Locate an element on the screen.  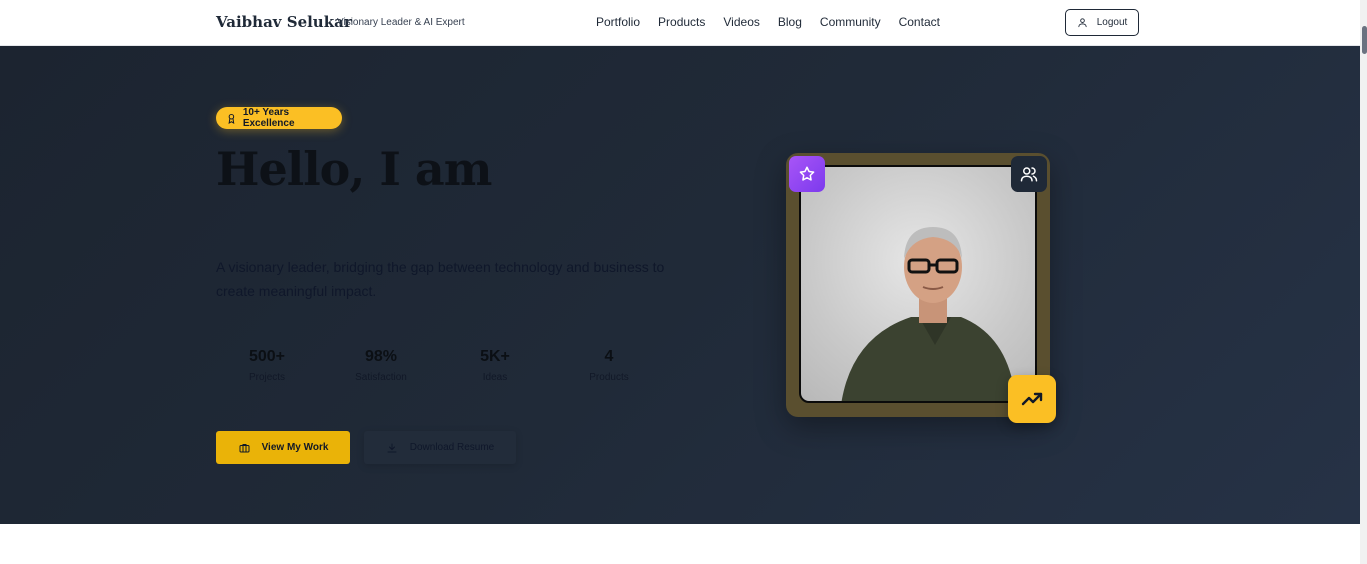
view-my-work-label: View My Work is located at coordinates (295, 447).